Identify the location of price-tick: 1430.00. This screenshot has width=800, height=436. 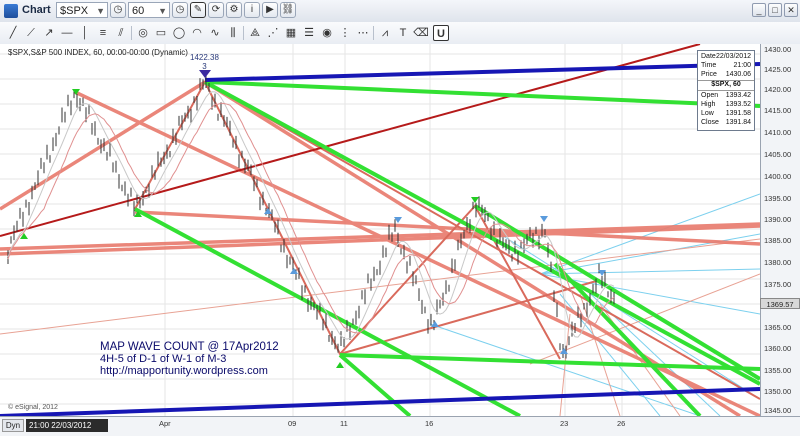
(778, 49).